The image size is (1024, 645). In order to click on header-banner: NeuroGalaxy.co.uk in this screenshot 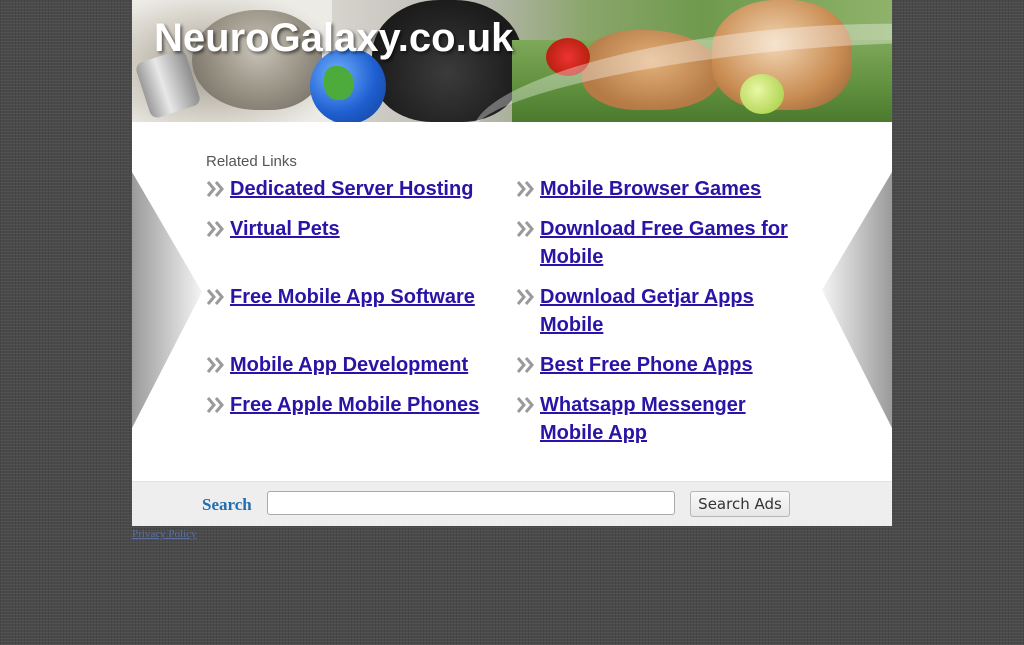, I will do `click(512, 61)`.